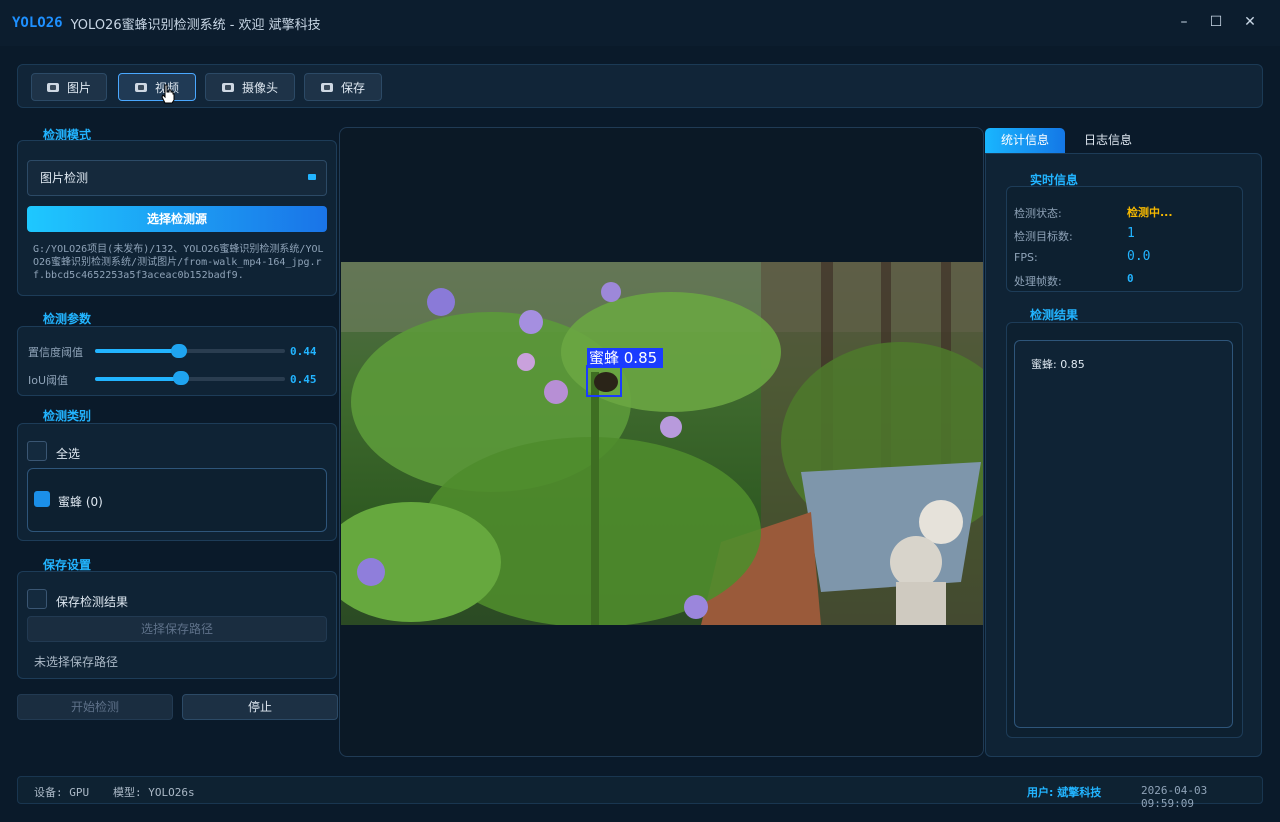 The image size is (1280, 822). I want to click on model-info: 模型: YOLO26s, so click(154, 792).